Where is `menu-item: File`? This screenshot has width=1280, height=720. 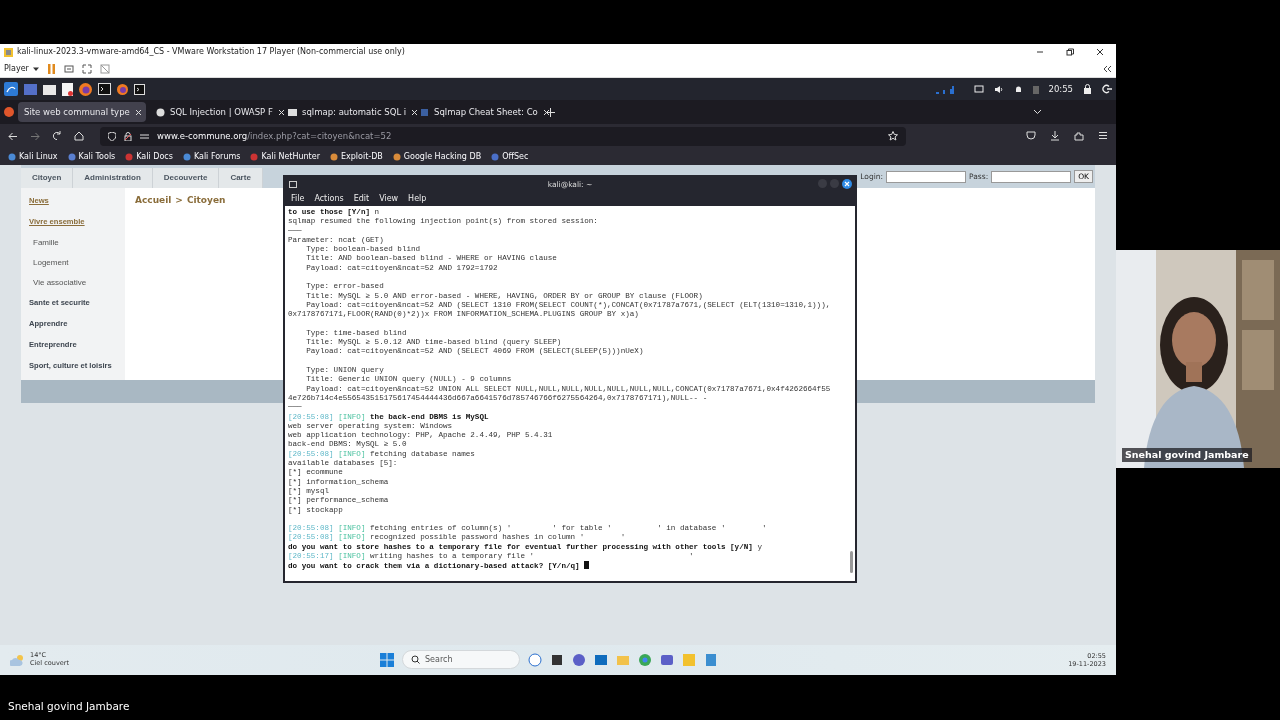
menu-item: File is located at coordinates (298, 199).